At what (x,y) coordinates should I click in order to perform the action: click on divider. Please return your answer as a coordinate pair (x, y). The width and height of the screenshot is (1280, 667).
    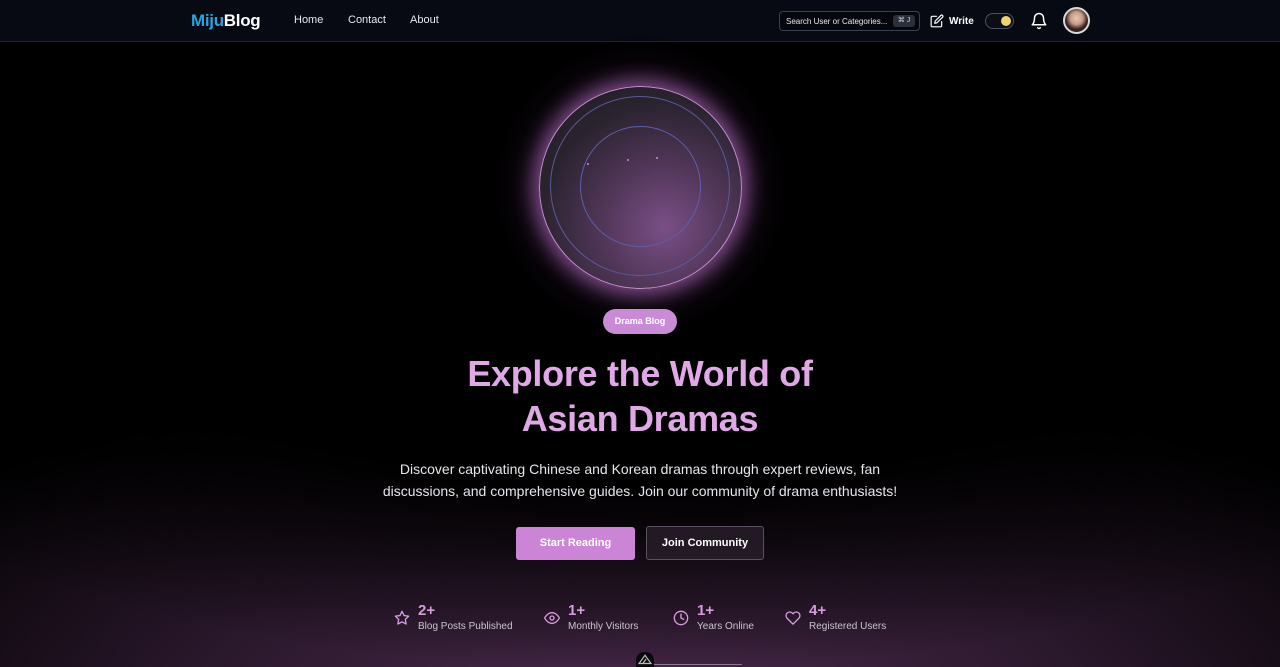
    Looking at the image, I should click on (698, 664).